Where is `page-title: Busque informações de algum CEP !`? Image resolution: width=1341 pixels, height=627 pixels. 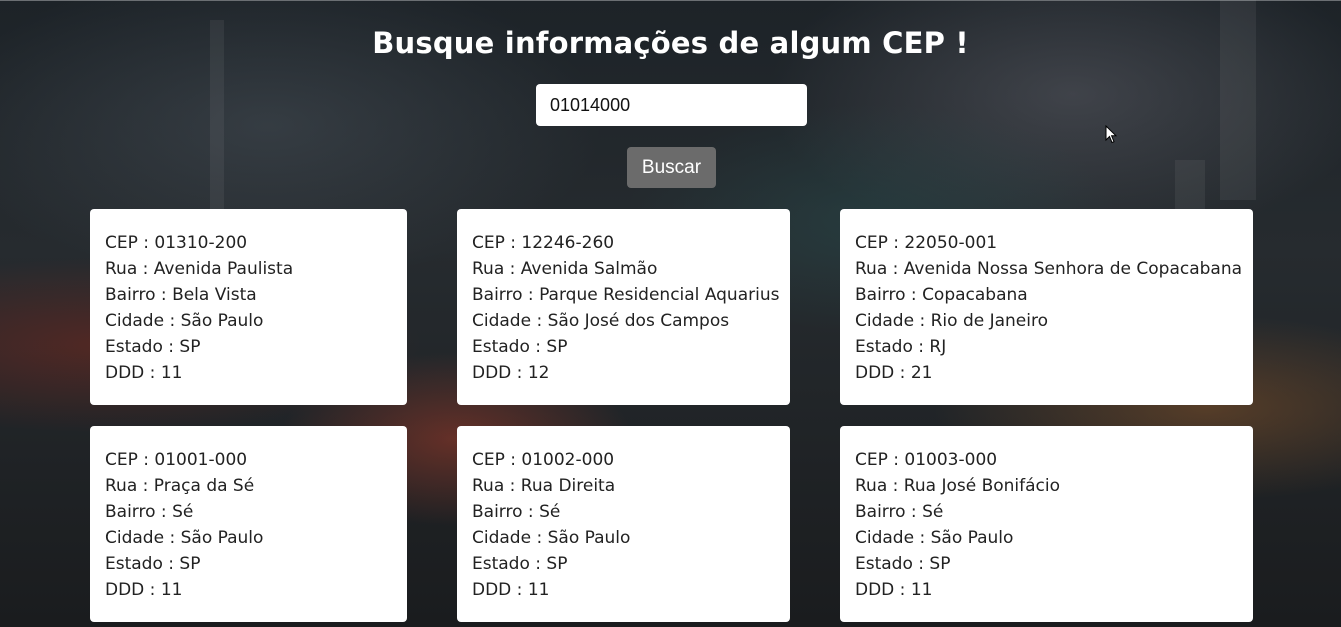 page-title: Busque informações de algum CEP ! is located at coordinates (670, 43).